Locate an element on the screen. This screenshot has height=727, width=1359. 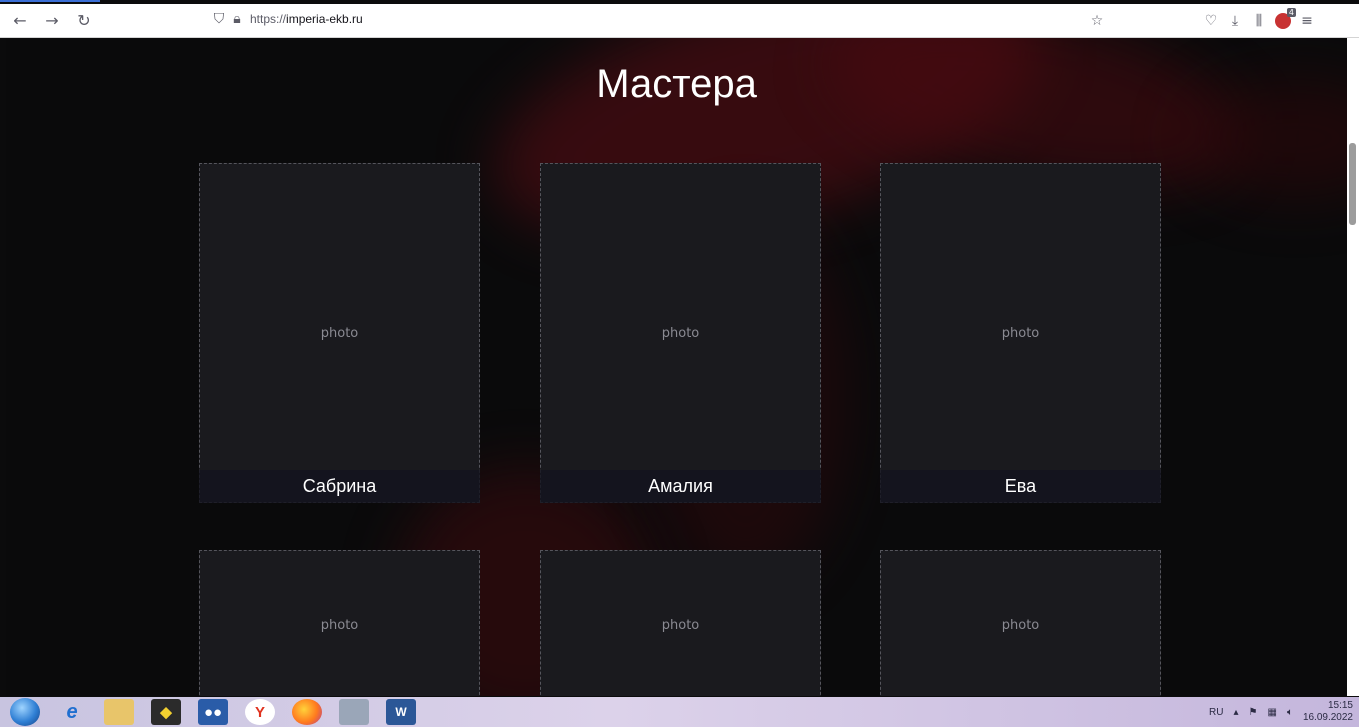
system-tray: RU ▴ ⚑ ▦ 🔈︎ 15:15 16.09.2022 is located at coordinates (1276, 712).